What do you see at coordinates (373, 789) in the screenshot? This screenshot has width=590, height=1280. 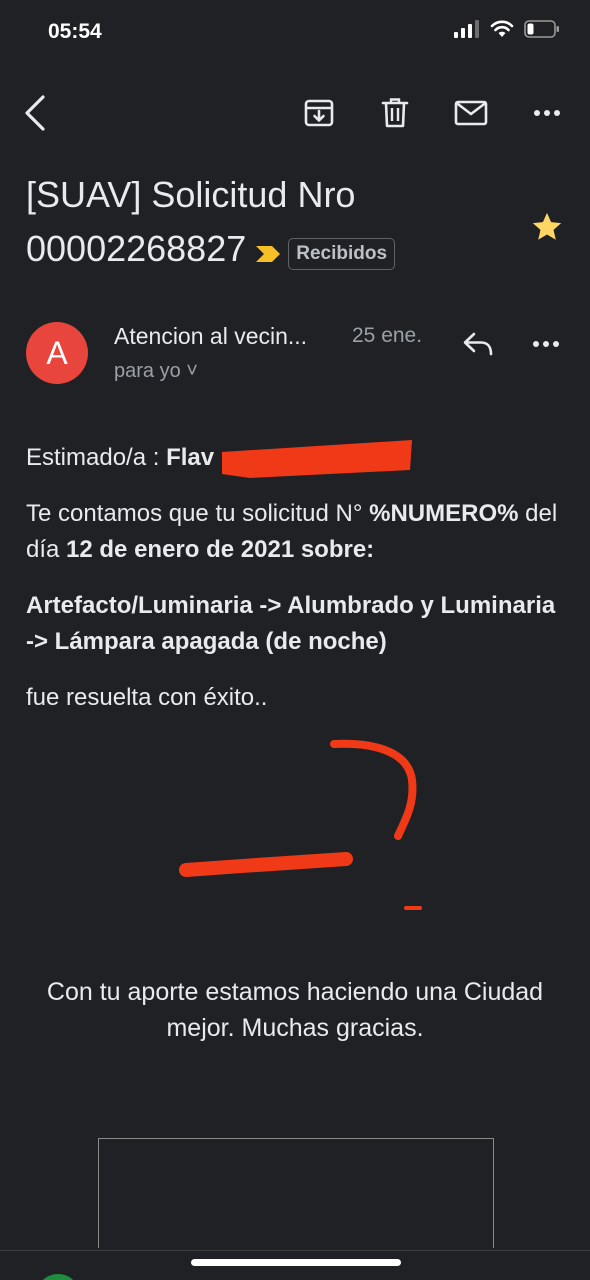 I see `question-mark-curve` at bounding box center [373, 789].